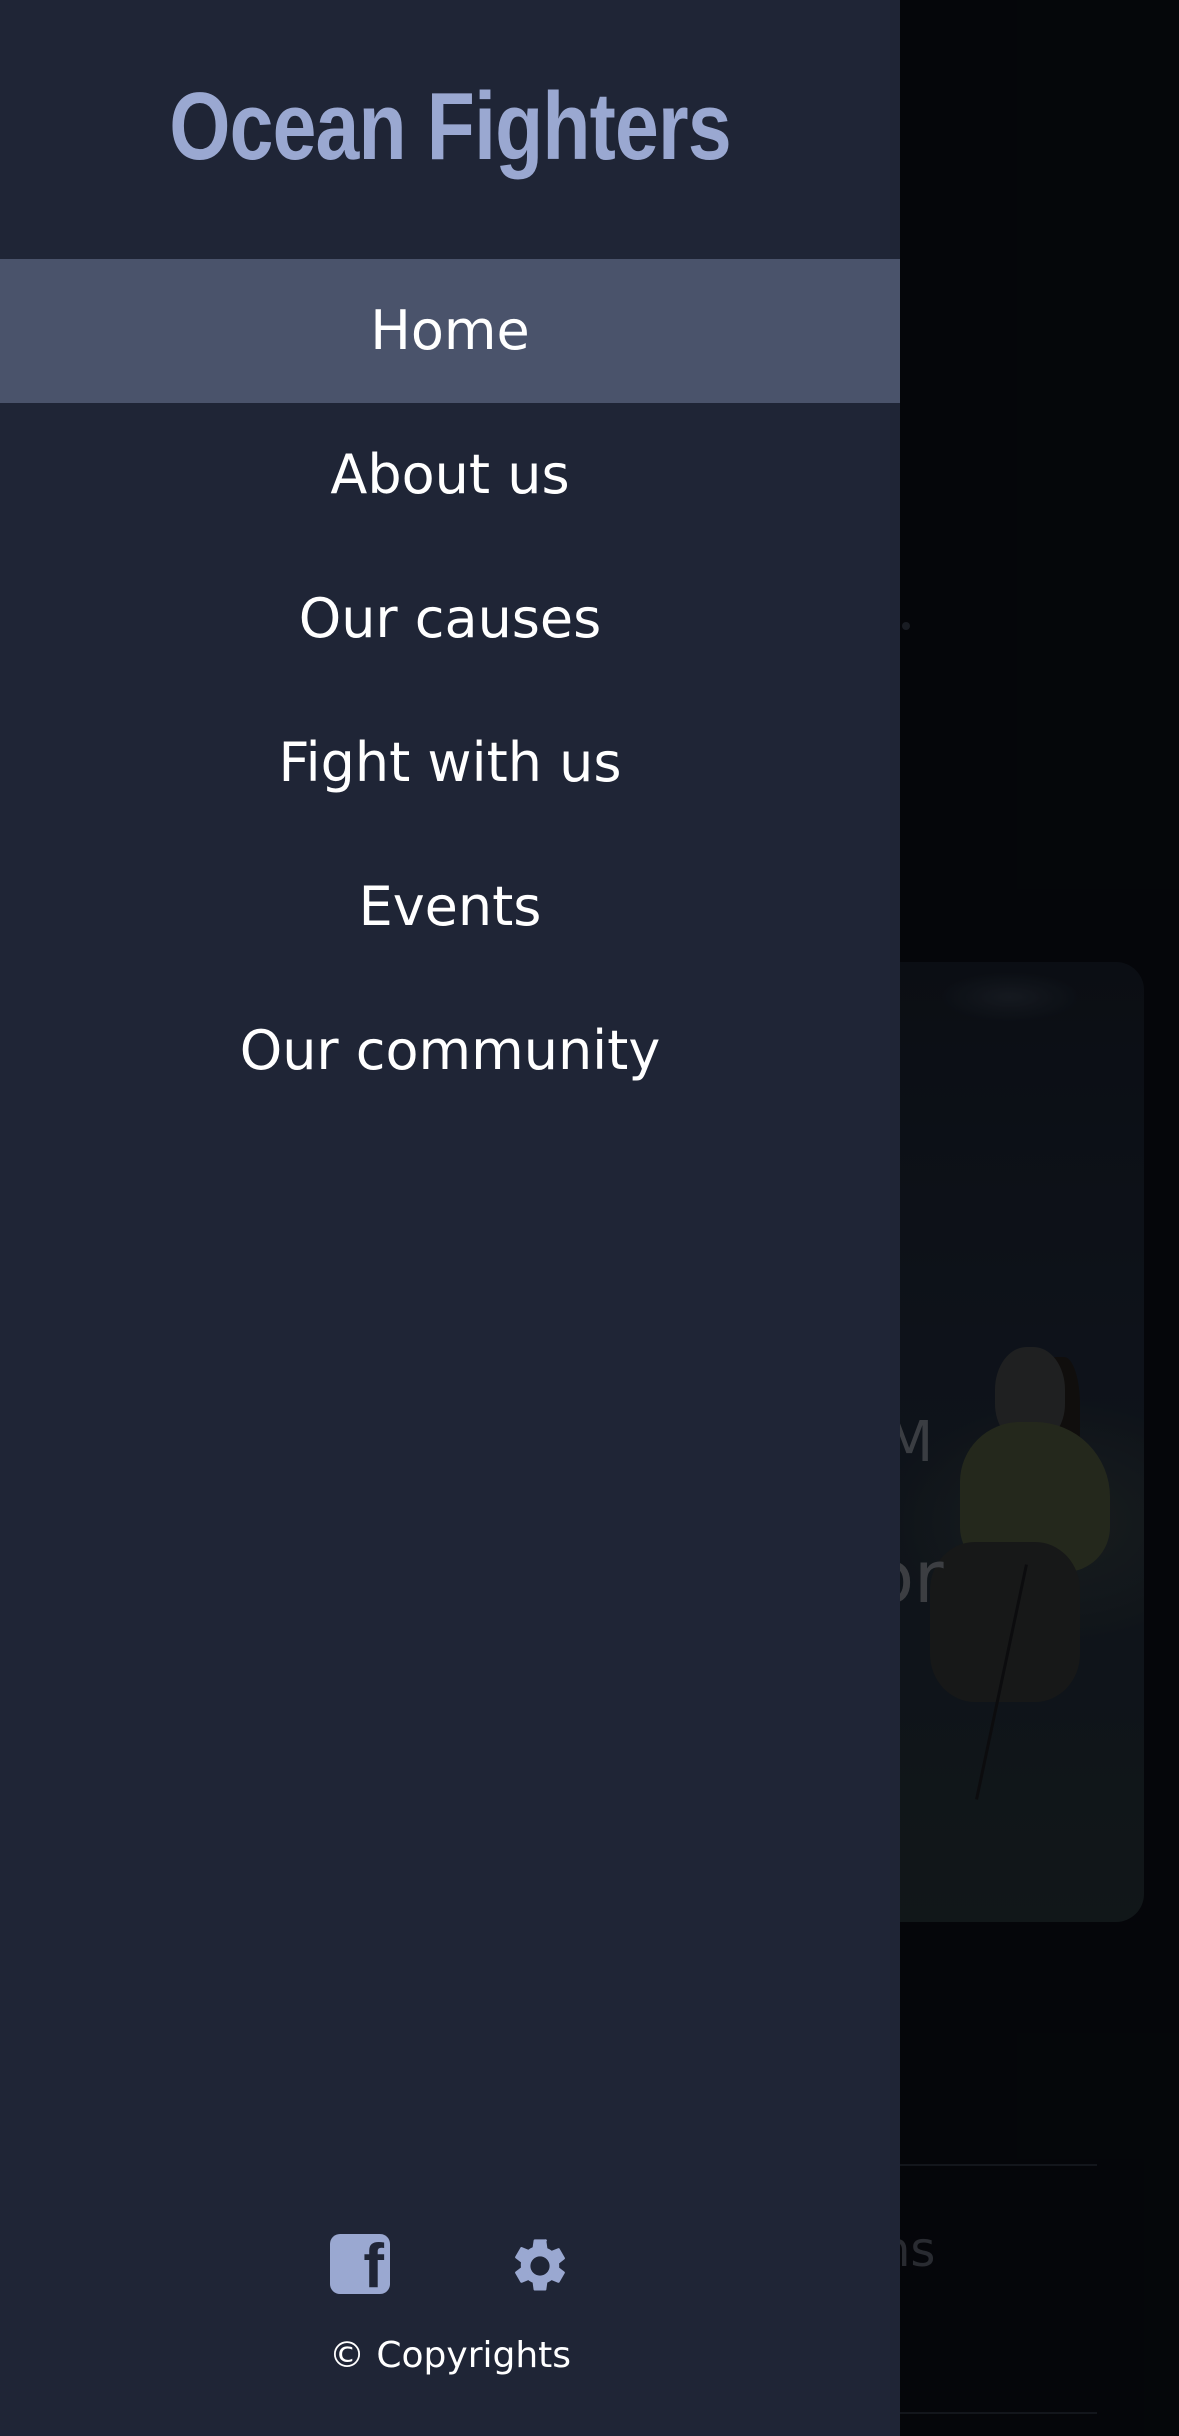 The height and width of the screenshot is (2436, 1179). I want to click on brand-title: Ocean Fighters, so click(450, 127).